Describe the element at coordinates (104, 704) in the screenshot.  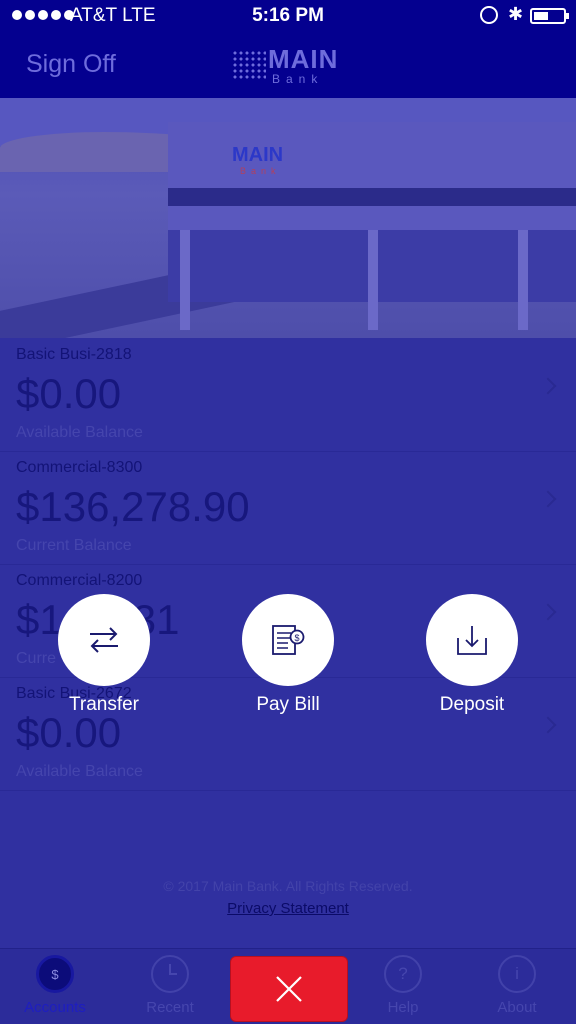
I see `transfer-label: Transfer` at that location.